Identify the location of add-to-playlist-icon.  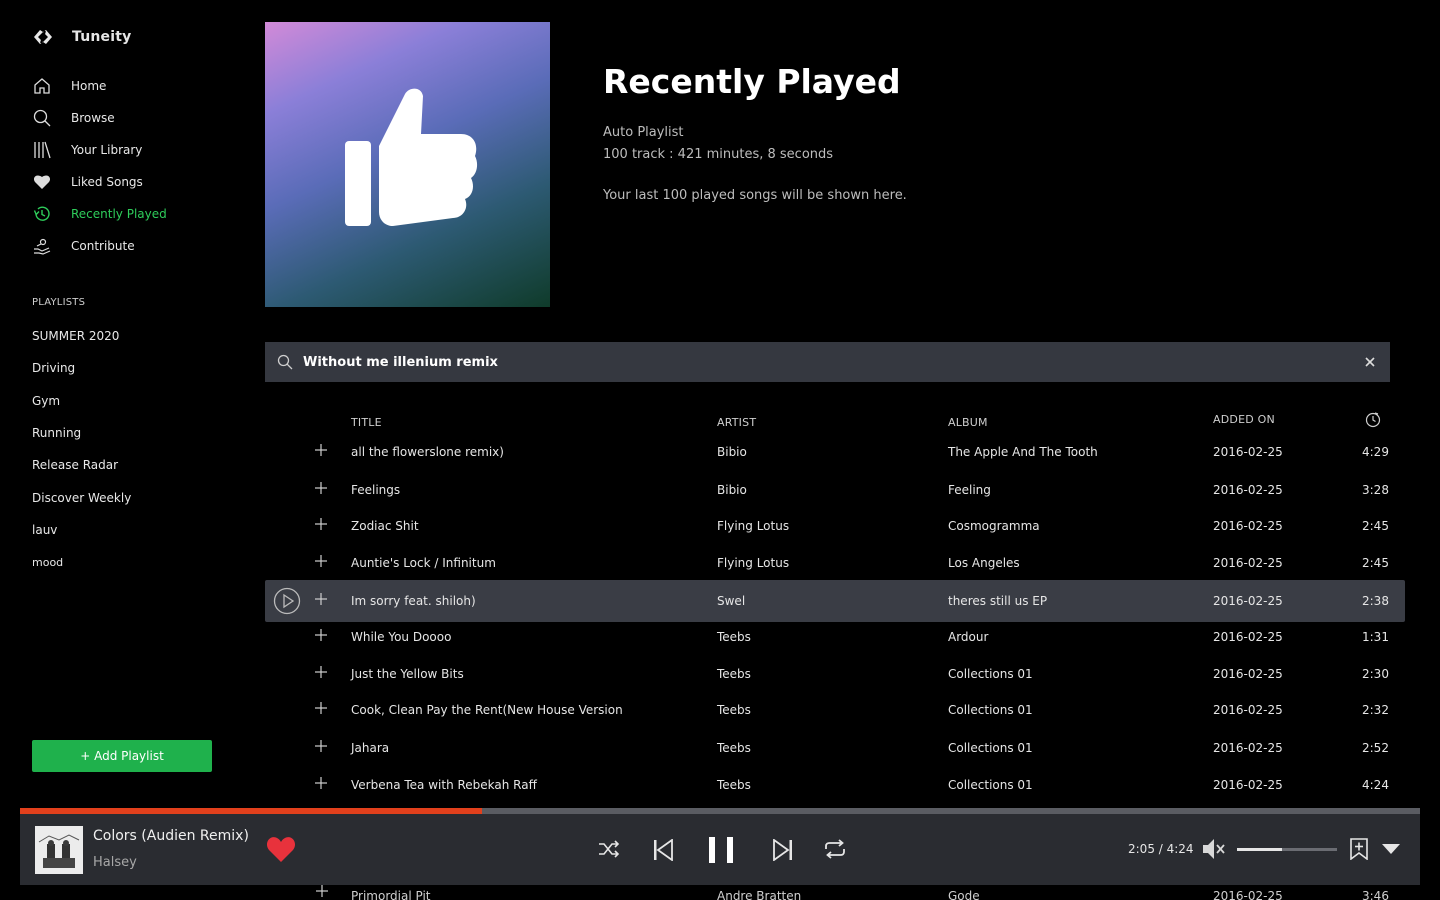
(1359, 849).